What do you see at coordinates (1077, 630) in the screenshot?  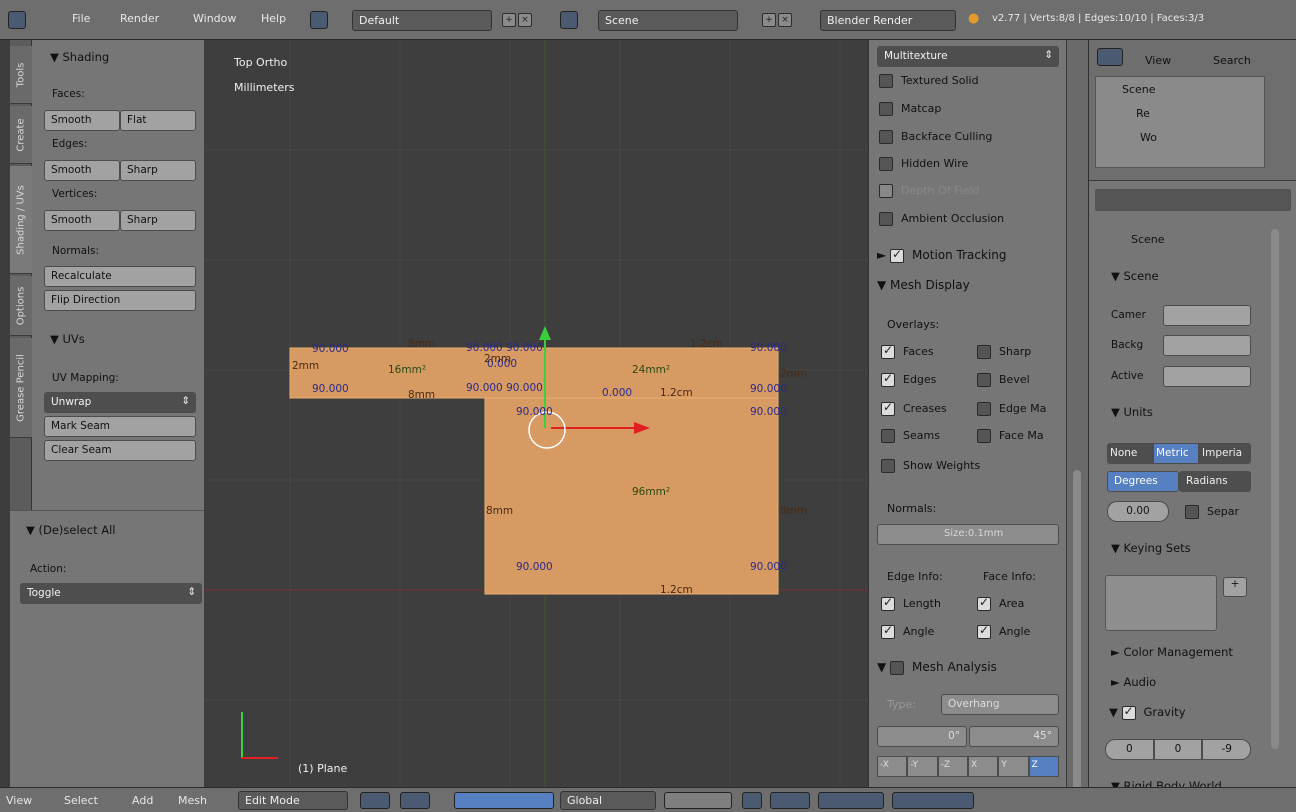 I see `scrollbar-thumb` at bounding box center [1077, 630].